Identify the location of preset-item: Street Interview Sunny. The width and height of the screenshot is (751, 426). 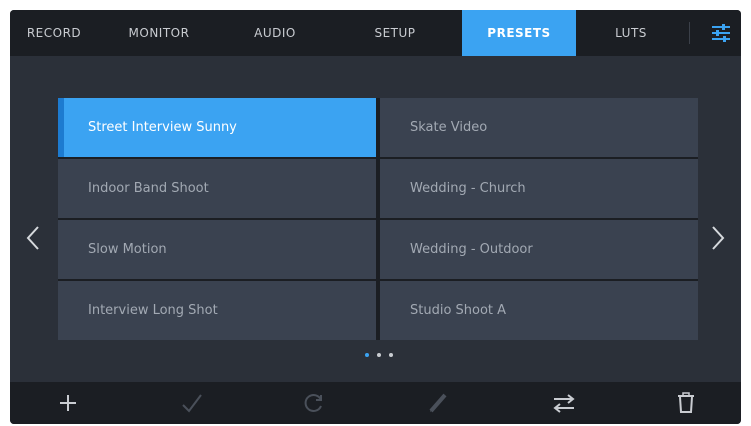
(217, 127).